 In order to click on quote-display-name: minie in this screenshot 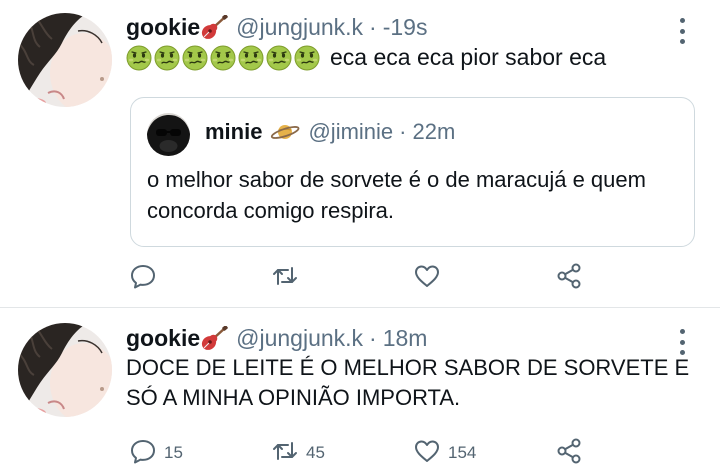, I will do `click(233, 132)`.